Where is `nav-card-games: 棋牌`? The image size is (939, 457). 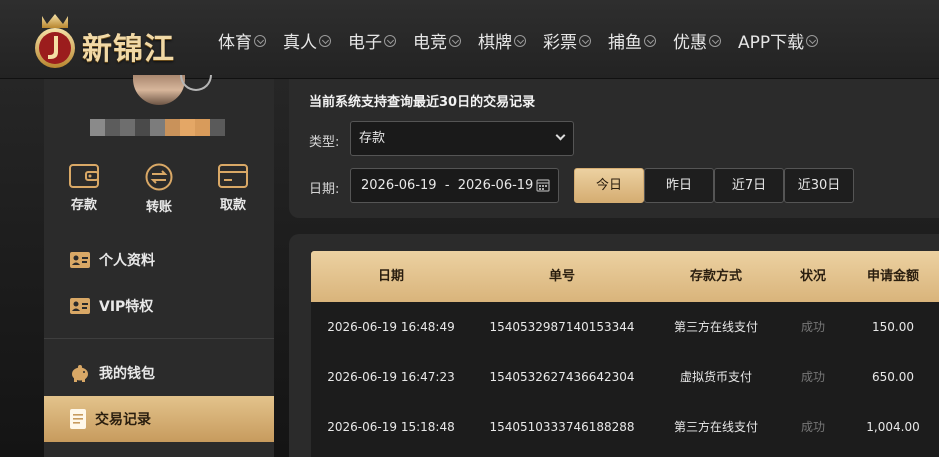 nav-card-games: 棋牌 is located at coordinates (502, 40).